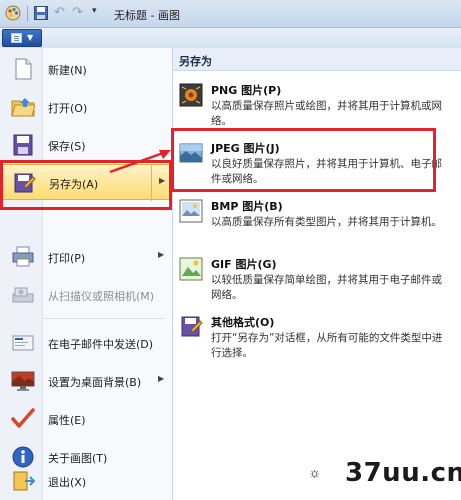 Image resolution: width=461 pixels, height=500 pixels. What do you see at coordinates (243, 322) in the screenshot?
I see `submenu-item-name: 其他格式(O)` at bounding box center [243, 322].